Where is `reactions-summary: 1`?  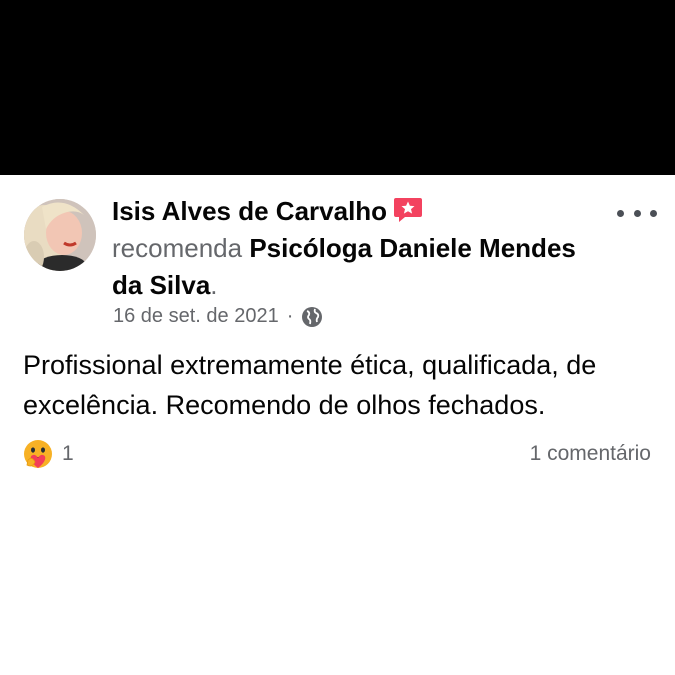 reactions-summary: 1 is located at coordinates (48, 454).